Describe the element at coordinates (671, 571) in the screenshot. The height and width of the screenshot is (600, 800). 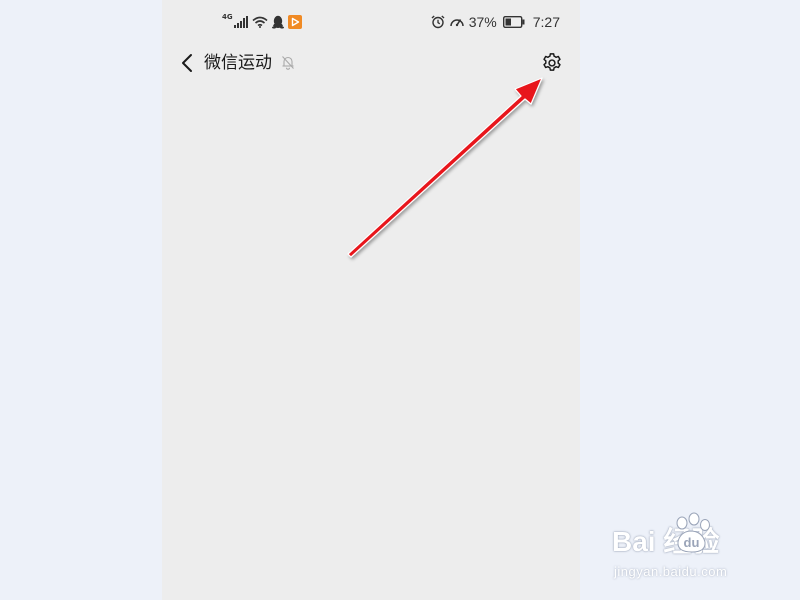
I see `watermark-url: jingyan.baidu.com` at that location.